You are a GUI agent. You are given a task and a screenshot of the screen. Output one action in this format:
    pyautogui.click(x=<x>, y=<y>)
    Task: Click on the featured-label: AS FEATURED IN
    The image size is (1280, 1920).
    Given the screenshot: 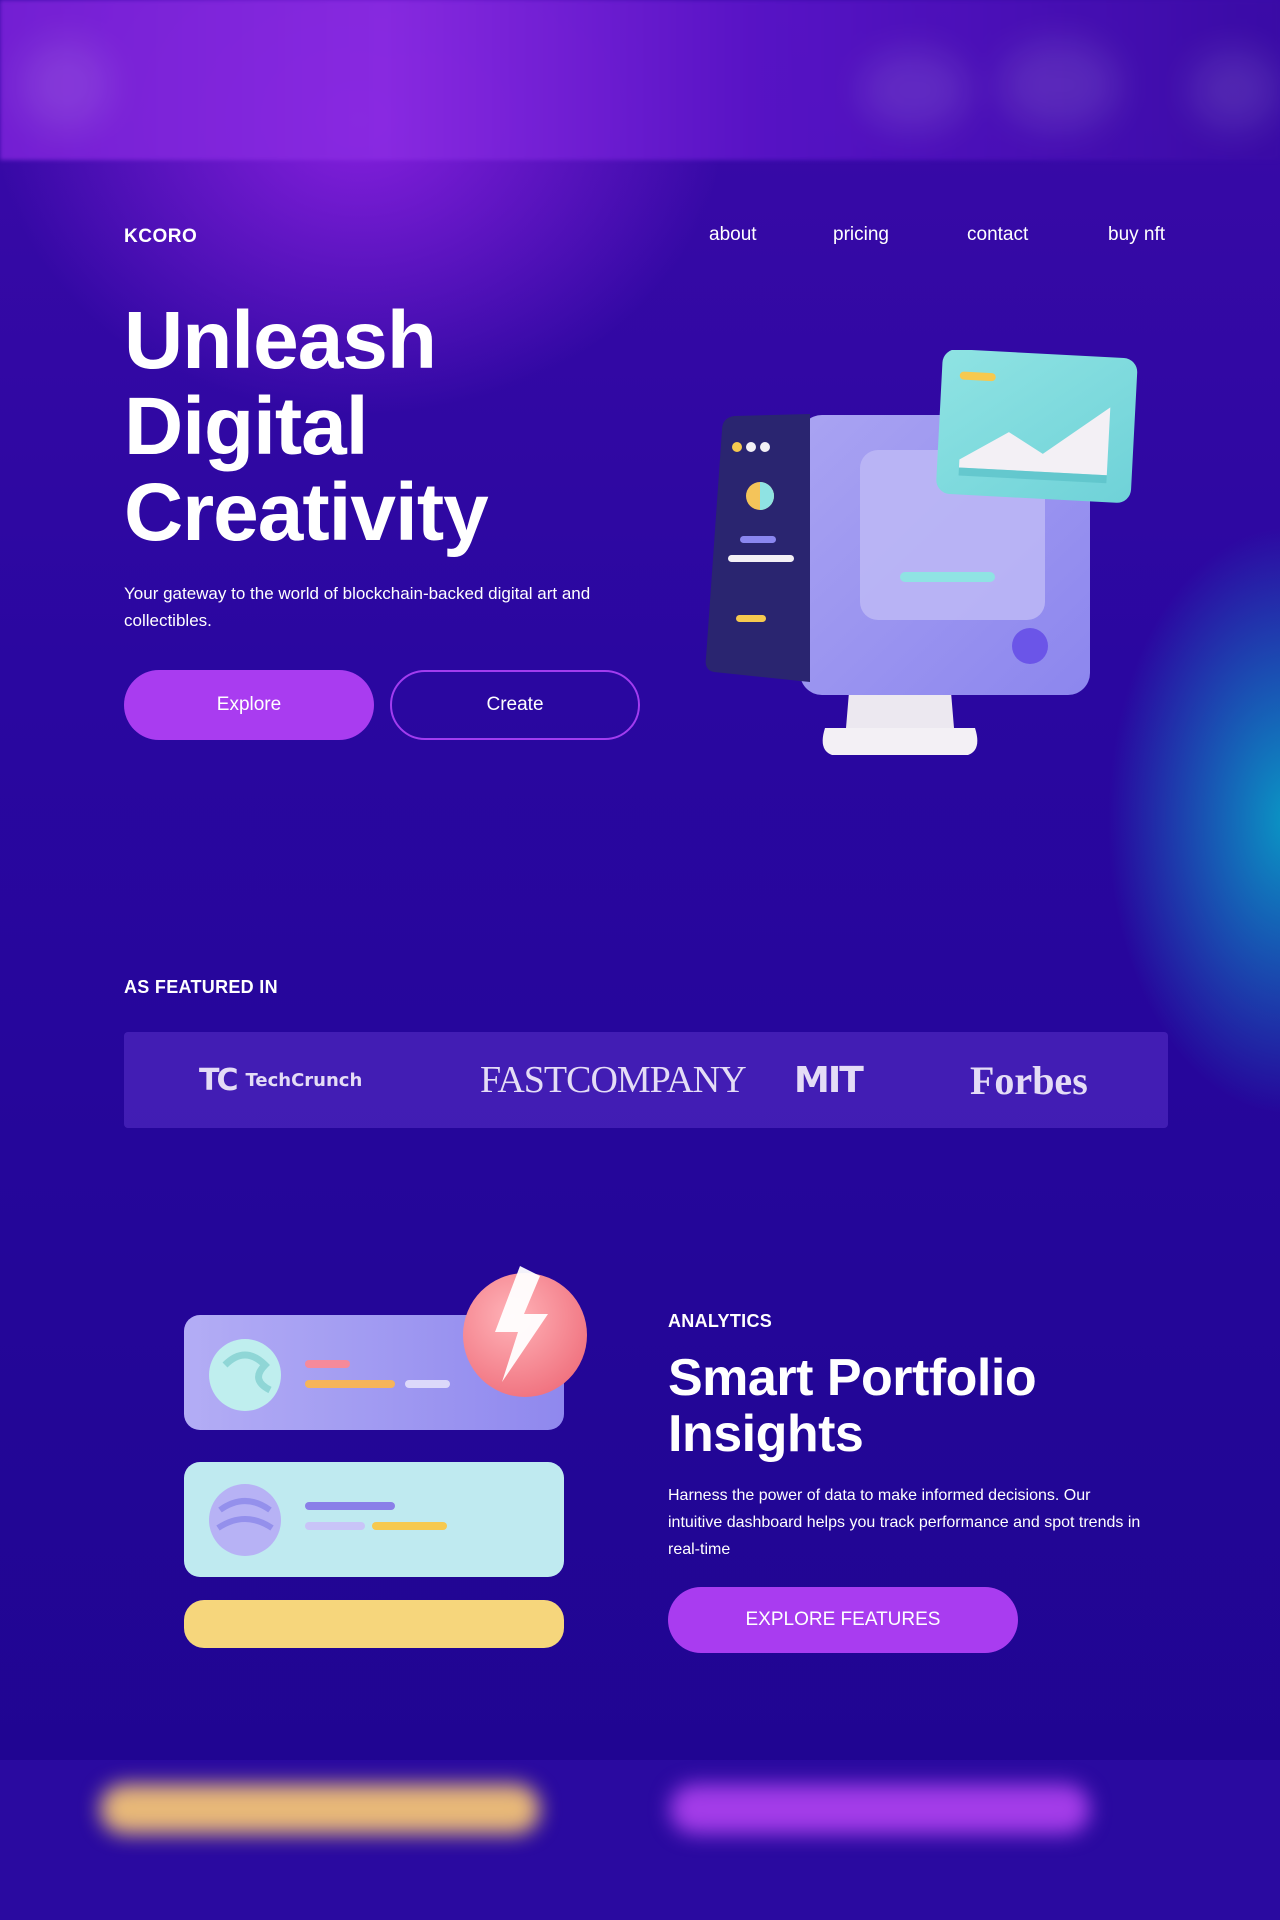 What is the action you would take?
    pyautogui.click(x=201, y=987)
    